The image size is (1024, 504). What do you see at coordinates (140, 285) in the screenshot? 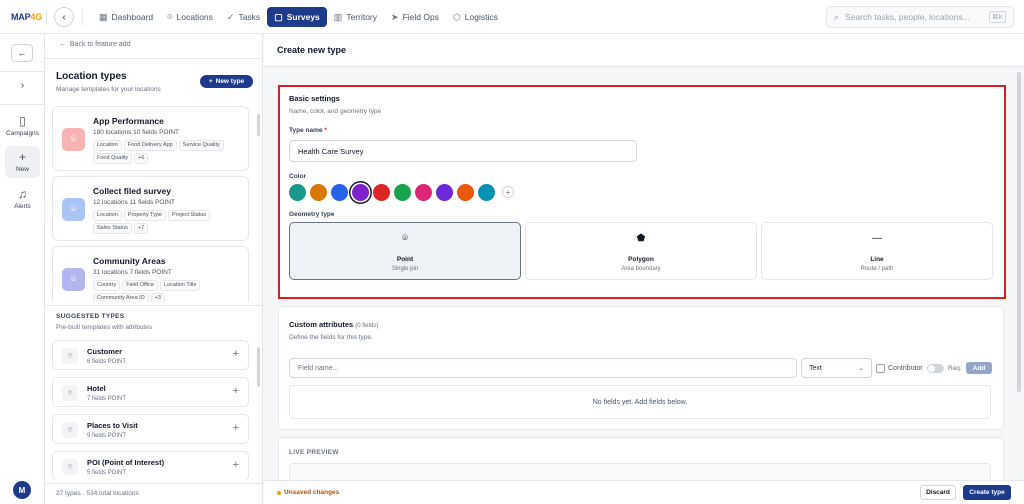
I see `attribute-tag: Field Office` at bounding box center [140, 285].